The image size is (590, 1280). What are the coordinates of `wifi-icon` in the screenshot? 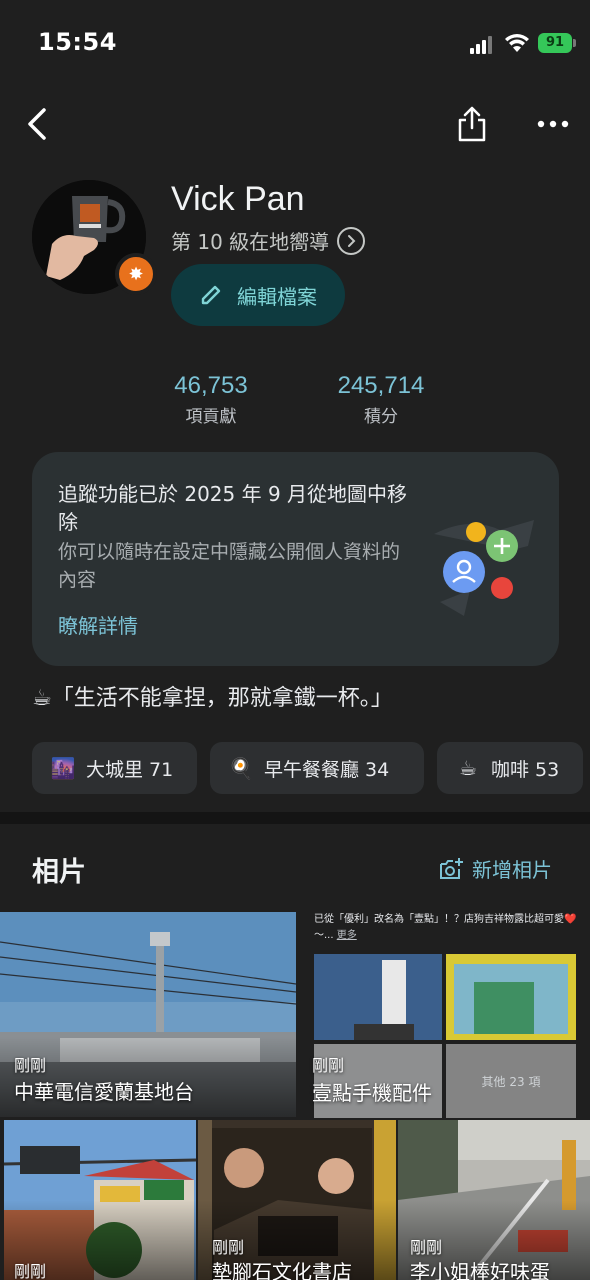 It's located at (517, 43).